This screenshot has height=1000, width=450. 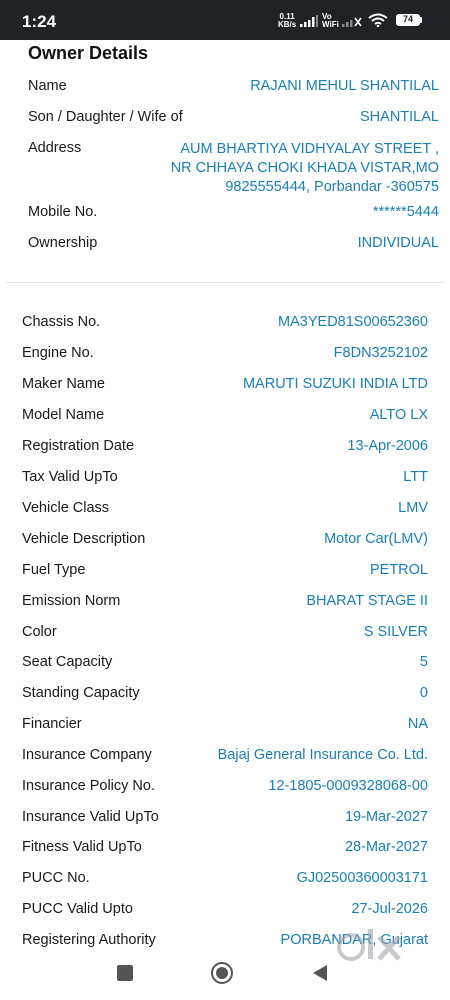 What do you see at coordinates (225, 662) in the screenshot?
I see `vehicle-row-seat-capacity: Seat Capacity 5` at bounding box center [225, 662].